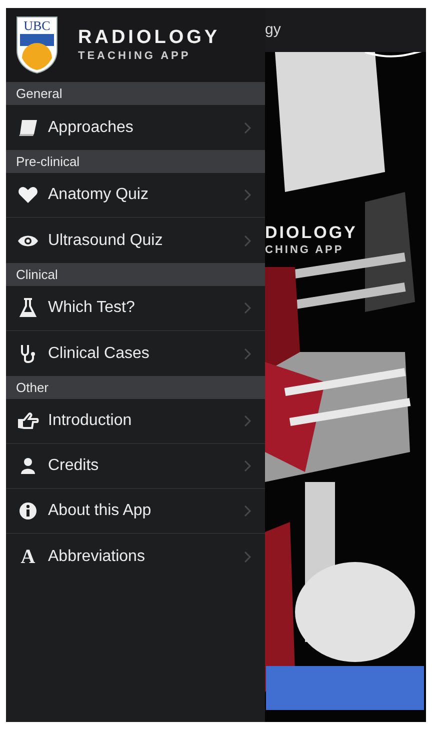 The width and height of the screenshot is (432, 730). I want to click on eye-icon, so click(28, 241).